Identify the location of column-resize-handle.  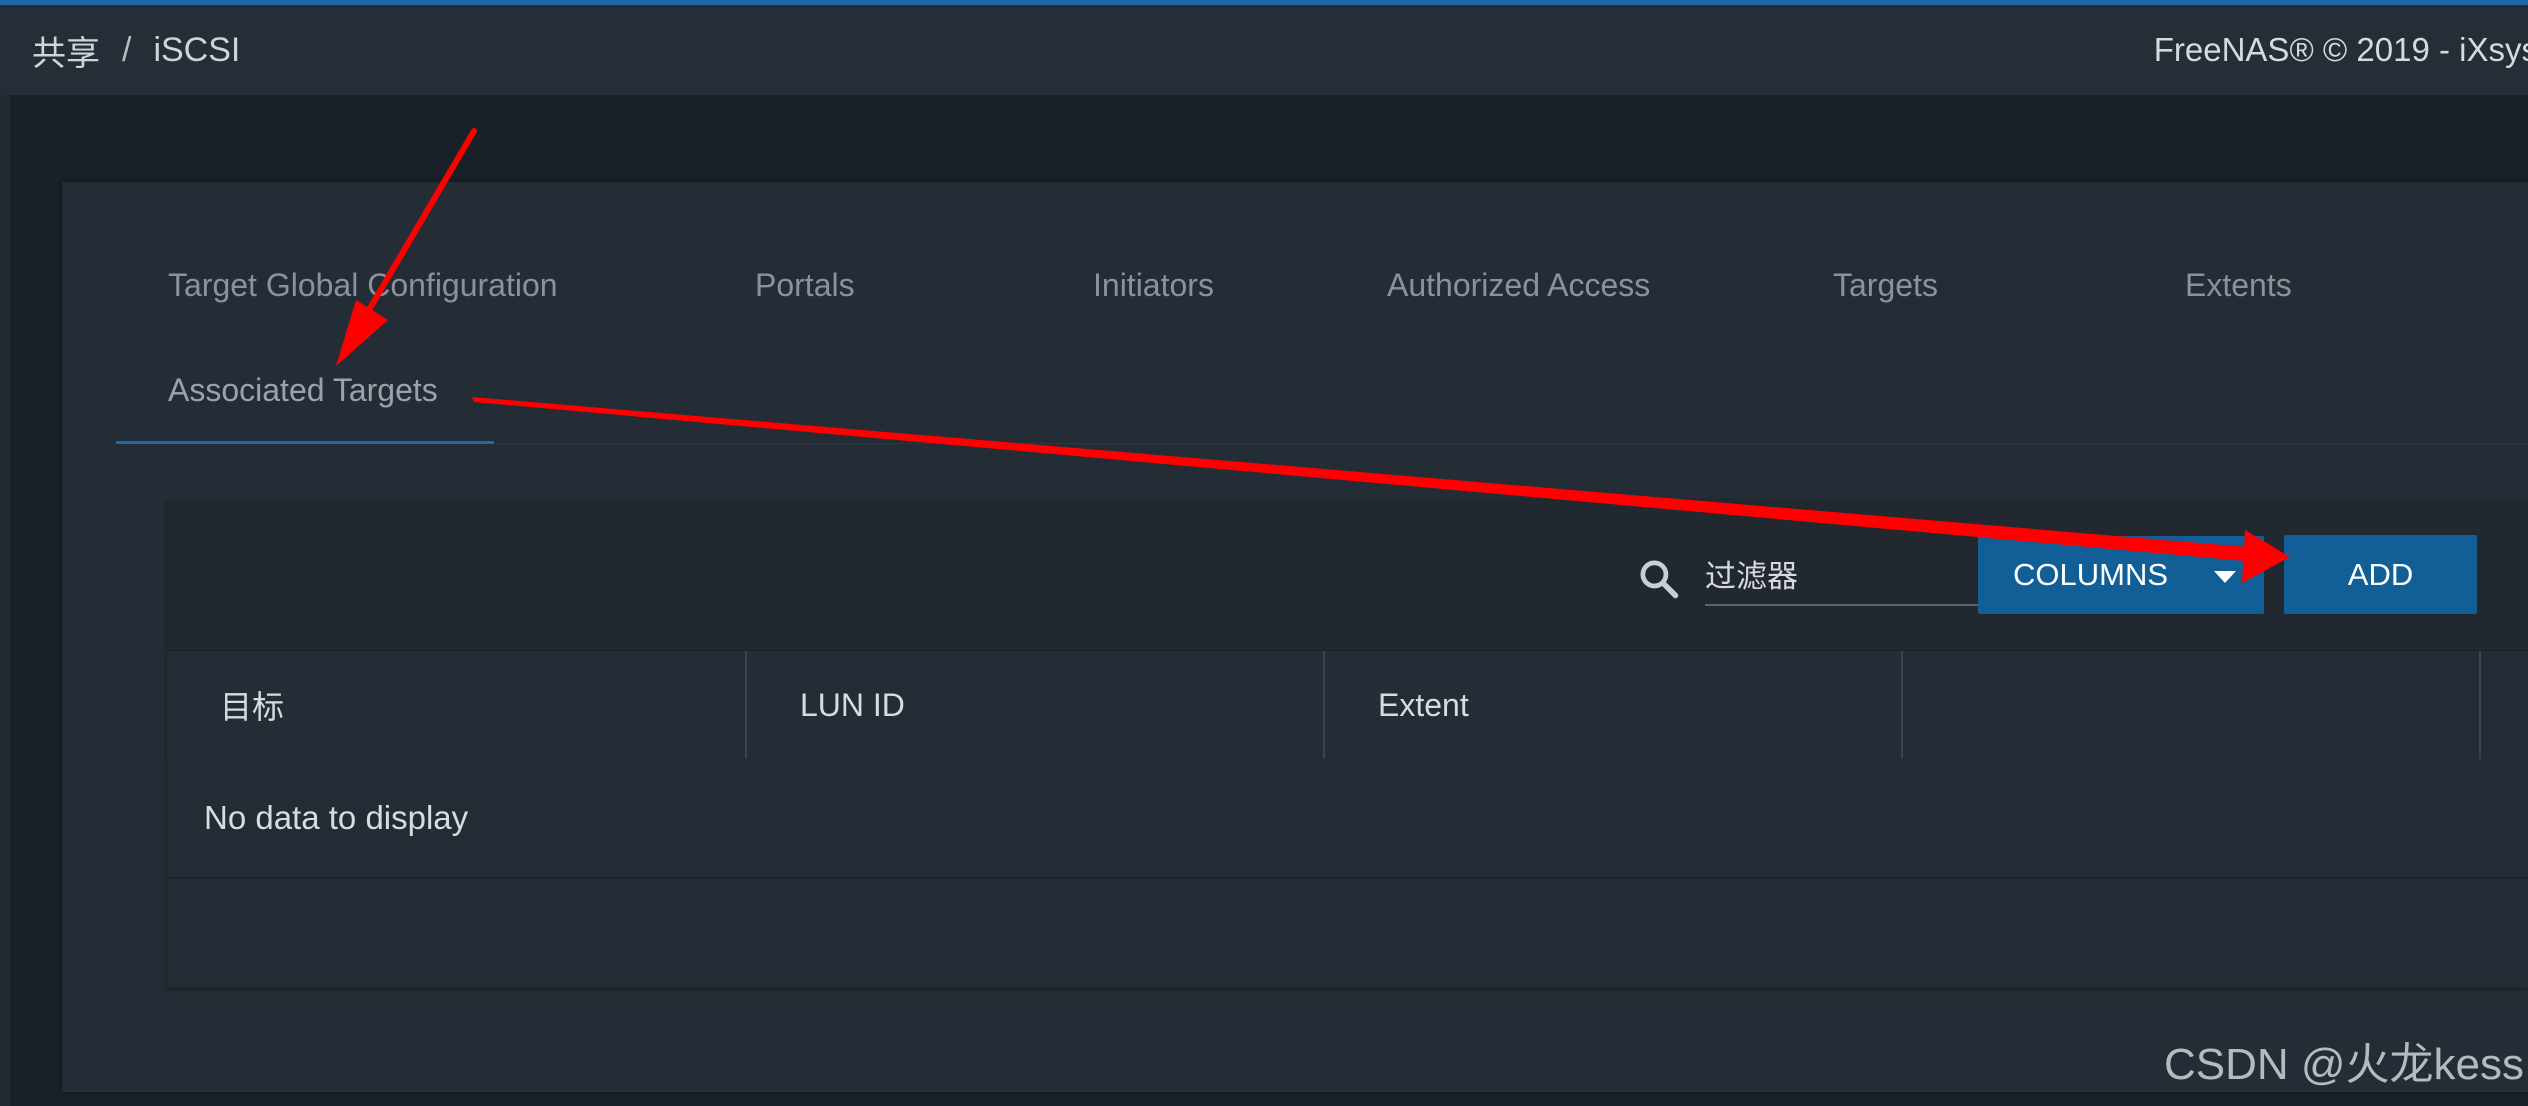
(2480, 705).